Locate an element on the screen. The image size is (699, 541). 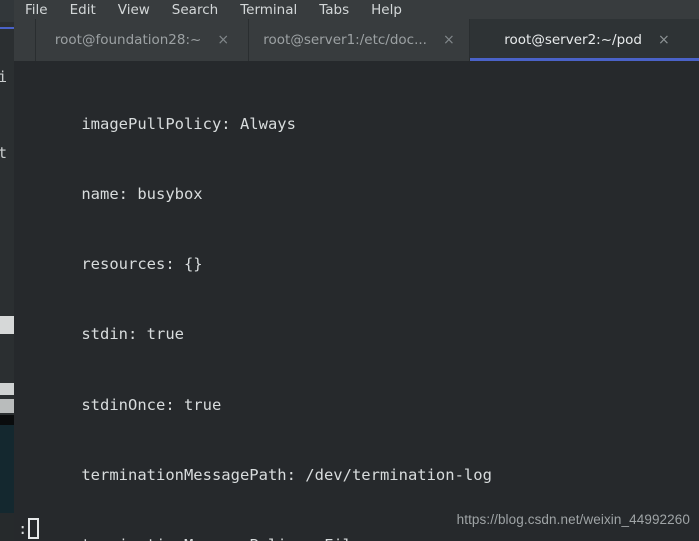
menu-item-edit: Edit is located at coordinates (83, 10).